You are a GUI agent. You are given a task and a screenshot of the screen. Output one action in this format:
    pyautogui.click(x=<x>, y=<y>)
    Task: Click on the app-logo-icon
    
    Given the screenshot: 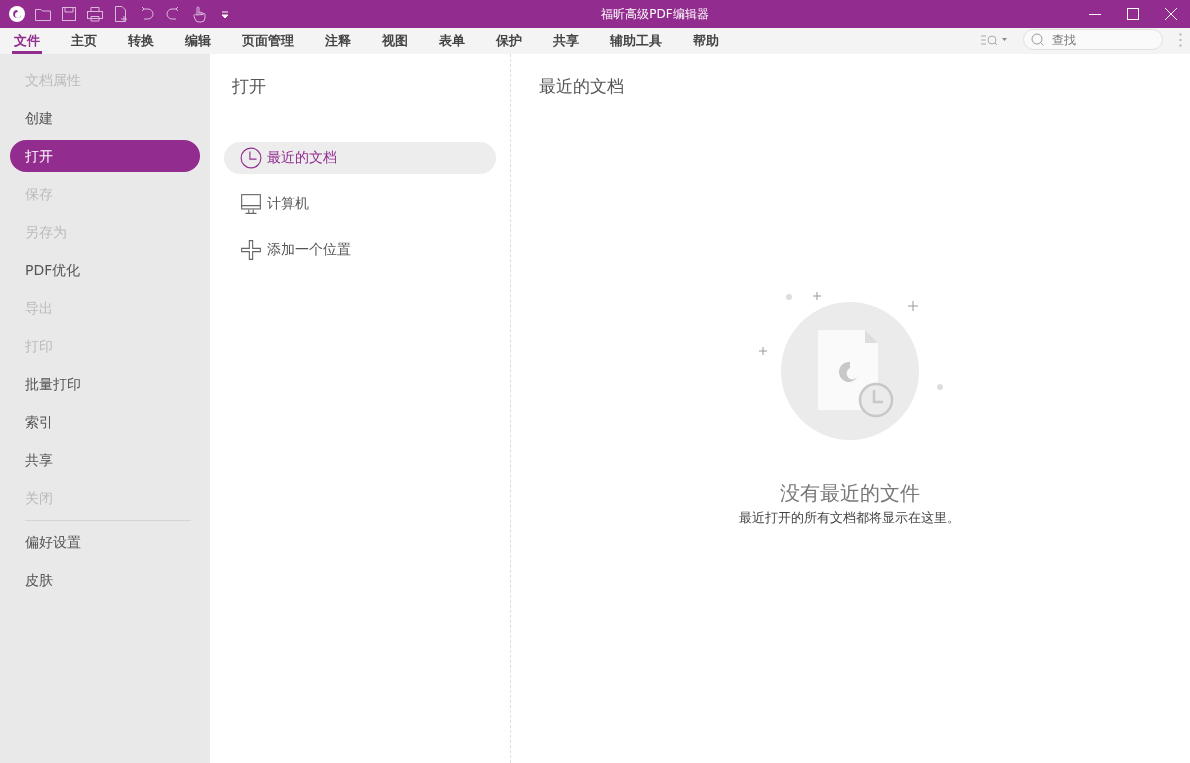 What is the action you would take?
    pyautogui.click(x=17, y=14)
    